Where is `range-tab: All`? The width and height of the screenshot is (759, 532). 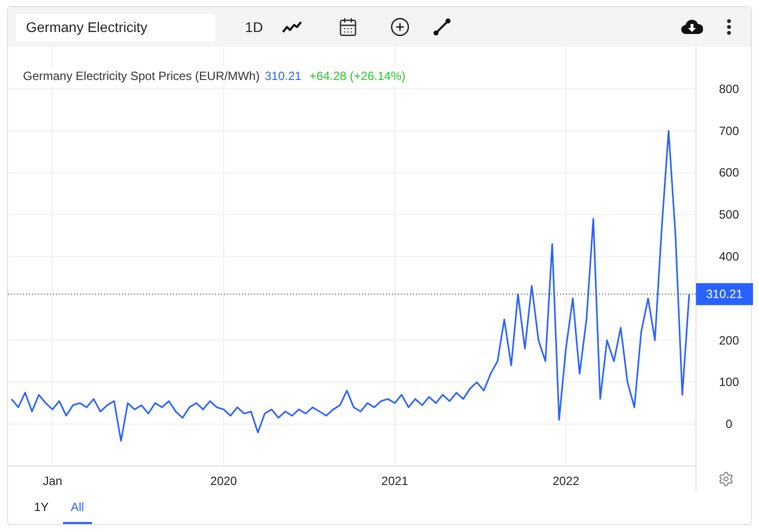
range-tab: All is located at coordinates (77, 507).